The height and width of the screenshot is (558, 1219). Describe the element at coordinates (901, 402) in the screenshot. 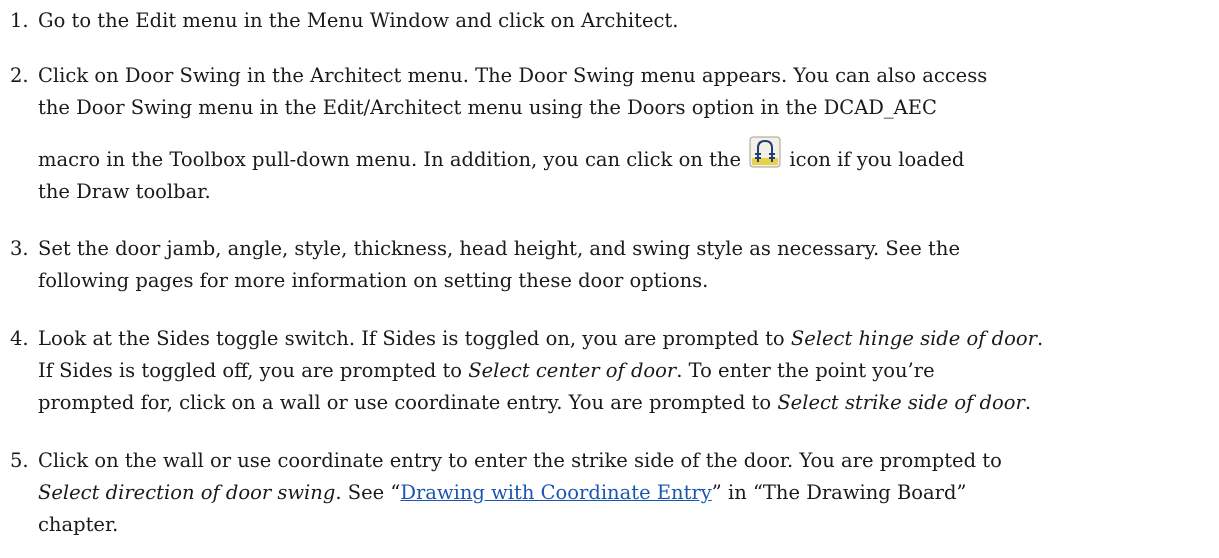

I see `prompt-text: Select strike side of door` at that location.